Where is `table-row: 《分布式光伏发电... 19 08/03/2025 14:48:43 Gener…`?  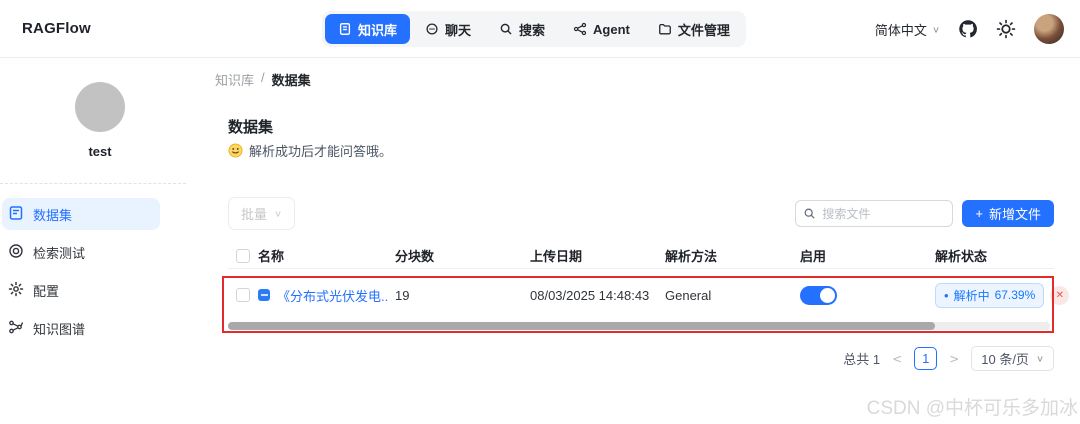 table-row: 《分布式光伏发电... 19 08/03/2025 14:48:43 Gener… is located at coordinates (649, 295).